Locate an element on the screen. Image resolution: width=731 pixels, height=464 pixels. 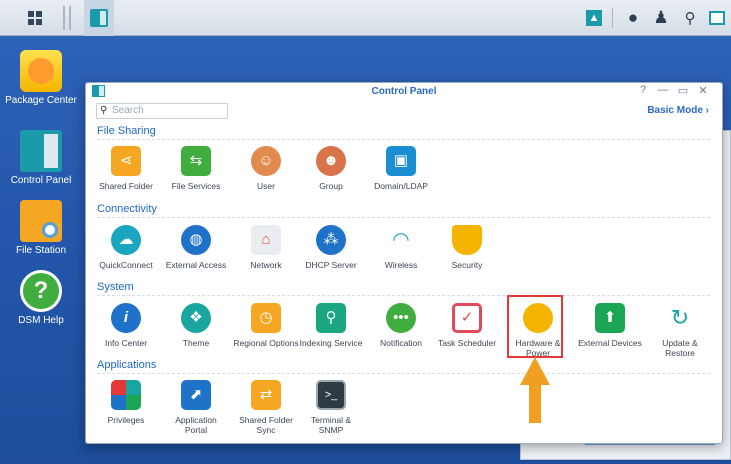
item-external-access: ◍ External Access is located at coordinates (196, 247).